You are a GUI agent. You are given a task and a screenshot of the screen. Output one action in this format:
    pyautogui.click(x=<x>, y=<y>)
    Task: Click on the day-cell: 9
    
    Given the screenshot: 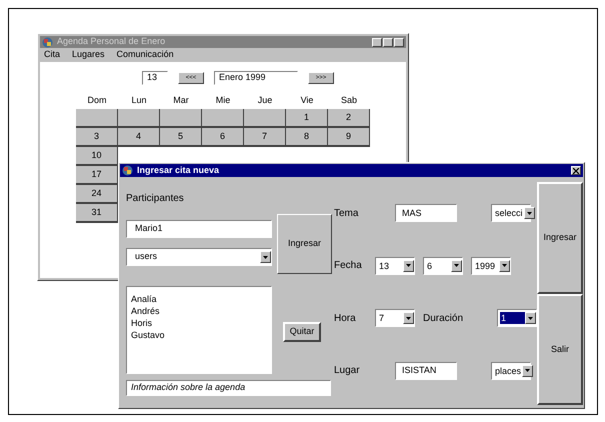 What is the action you would take?
    pyautogui.click(x=349, y=137)
    